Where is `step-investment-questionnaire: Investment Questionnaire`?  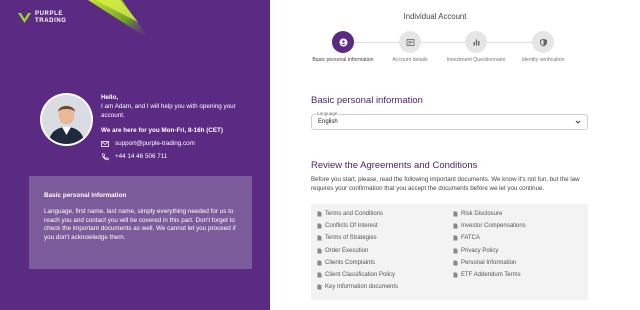 step-investment-questionnaire: Investment Questionnaire is located at coordinates (476, 47).